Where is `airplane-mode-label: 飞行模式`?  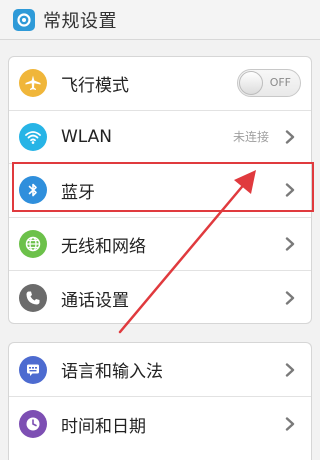
airplane-mode-label: 飞行模式 is located at coordinates (95, 85).